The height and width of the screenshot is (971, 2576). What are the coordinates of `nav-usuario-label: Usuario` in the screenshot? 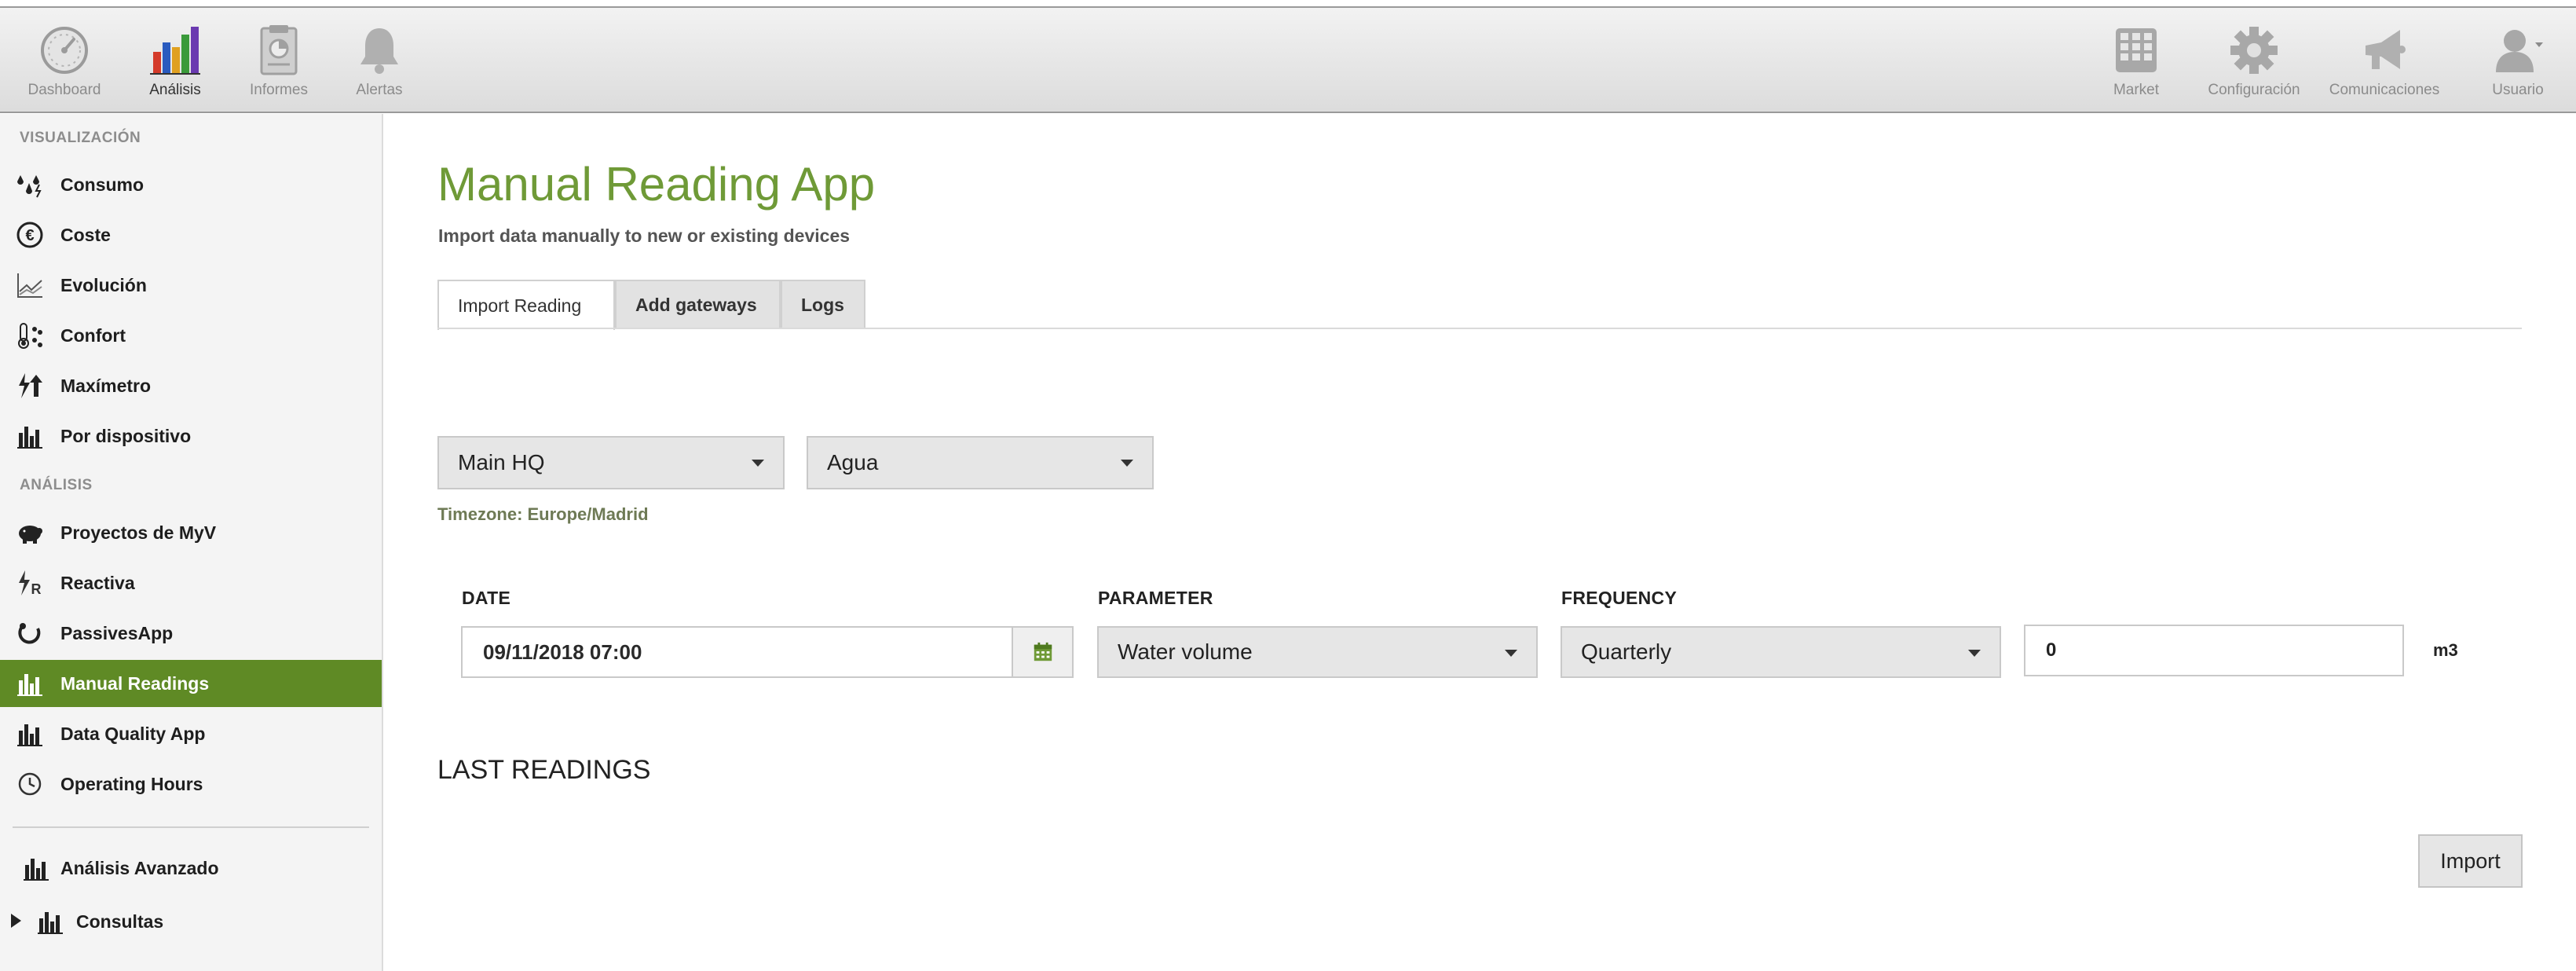 It's located at (2518, 90).